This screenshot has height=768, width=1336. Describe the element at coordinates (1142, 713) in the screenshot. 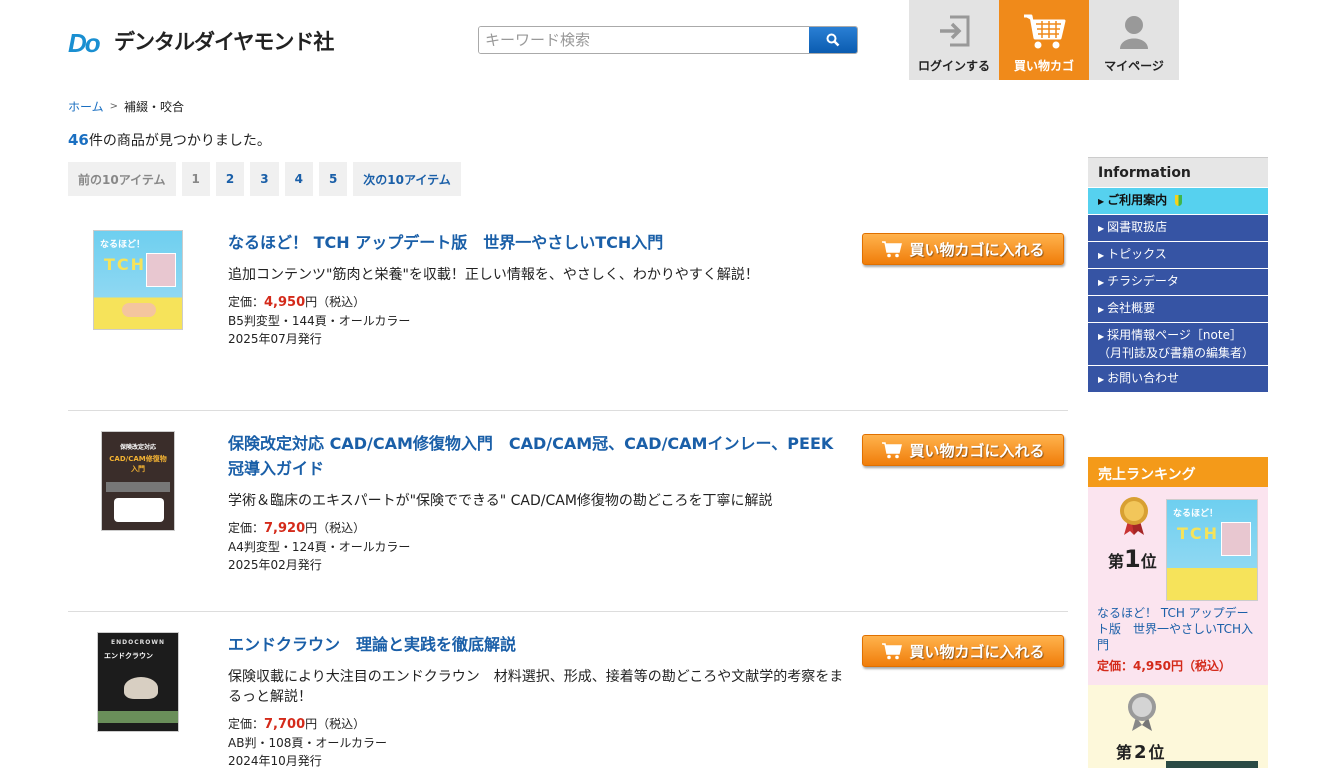

I see `silver-medal-icon` at that location.